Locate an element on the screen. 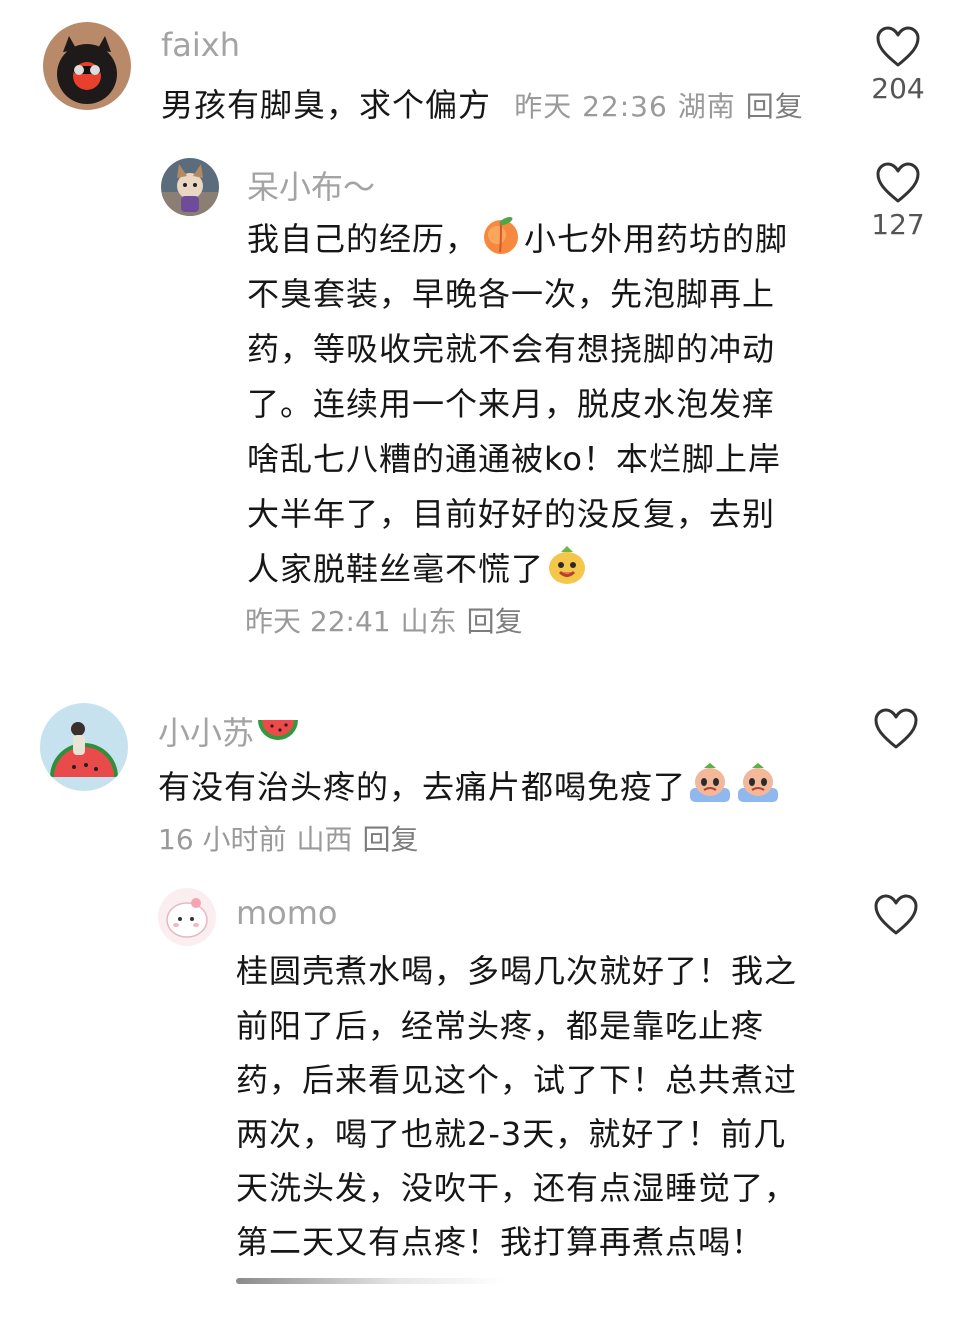 This screenshot has width=960, height=1327. comment-text-line: 了。连续用一个来月，脱皮水泡发痒 is located at coordinates (511, 404).